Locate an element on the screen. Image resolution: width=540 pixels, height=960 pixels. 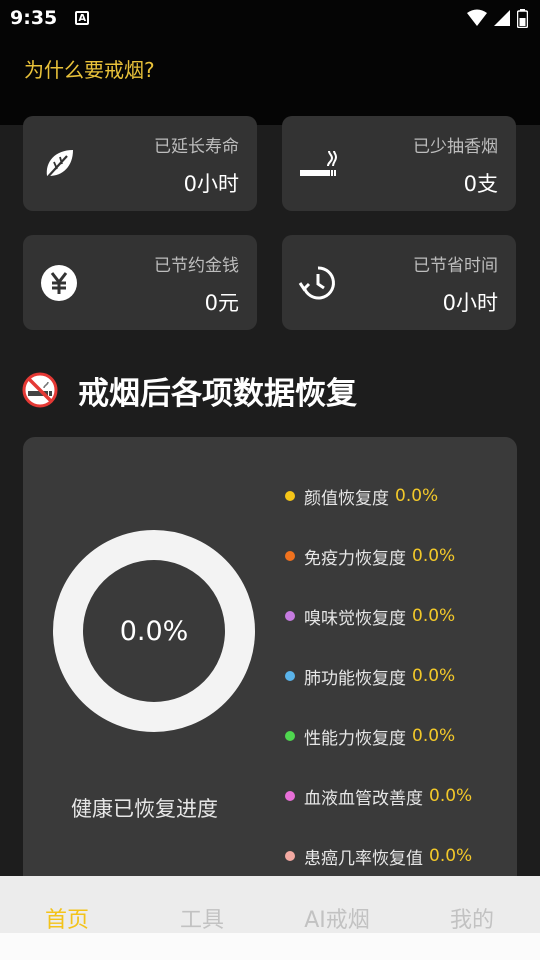
timer-icon is located at coordinates (316, 283).